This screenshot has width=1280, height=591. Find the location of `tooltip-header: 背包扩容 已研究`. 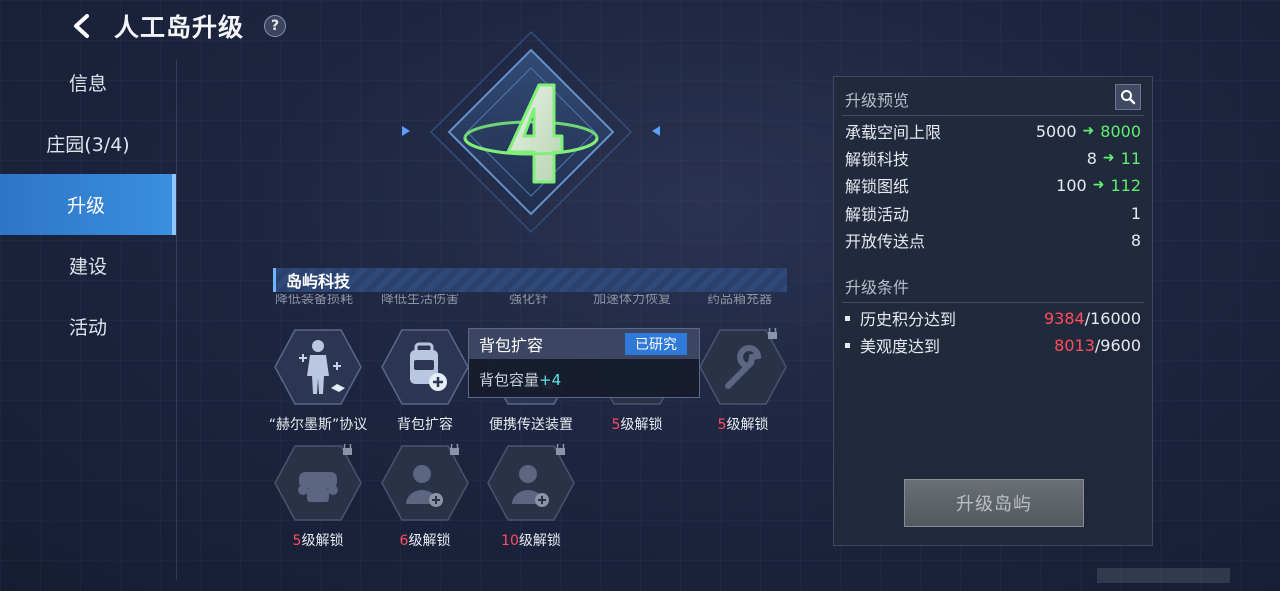

tooltip-header: 背包扩容 已研究 is located at coordinates (584, 344).